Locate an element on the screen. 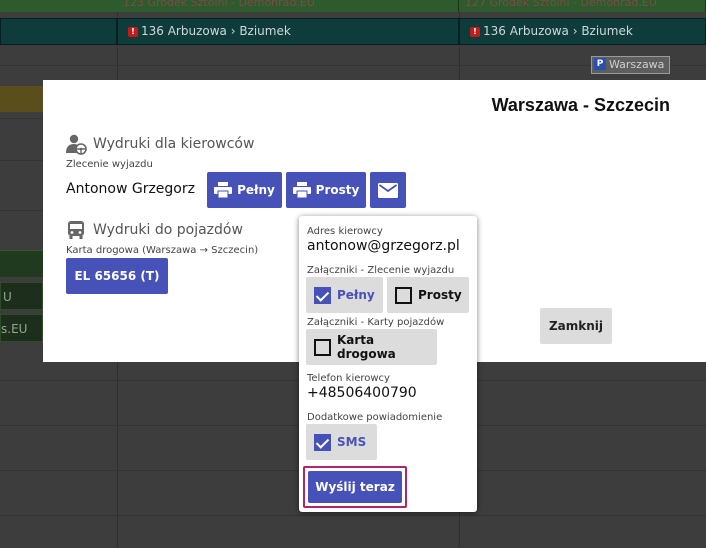 Image resolution: width=706 pixels, height=548 pixels. road-card-label: Karta drogowa (Warszawa → Szczecin) is located at coordinates (162, 250).